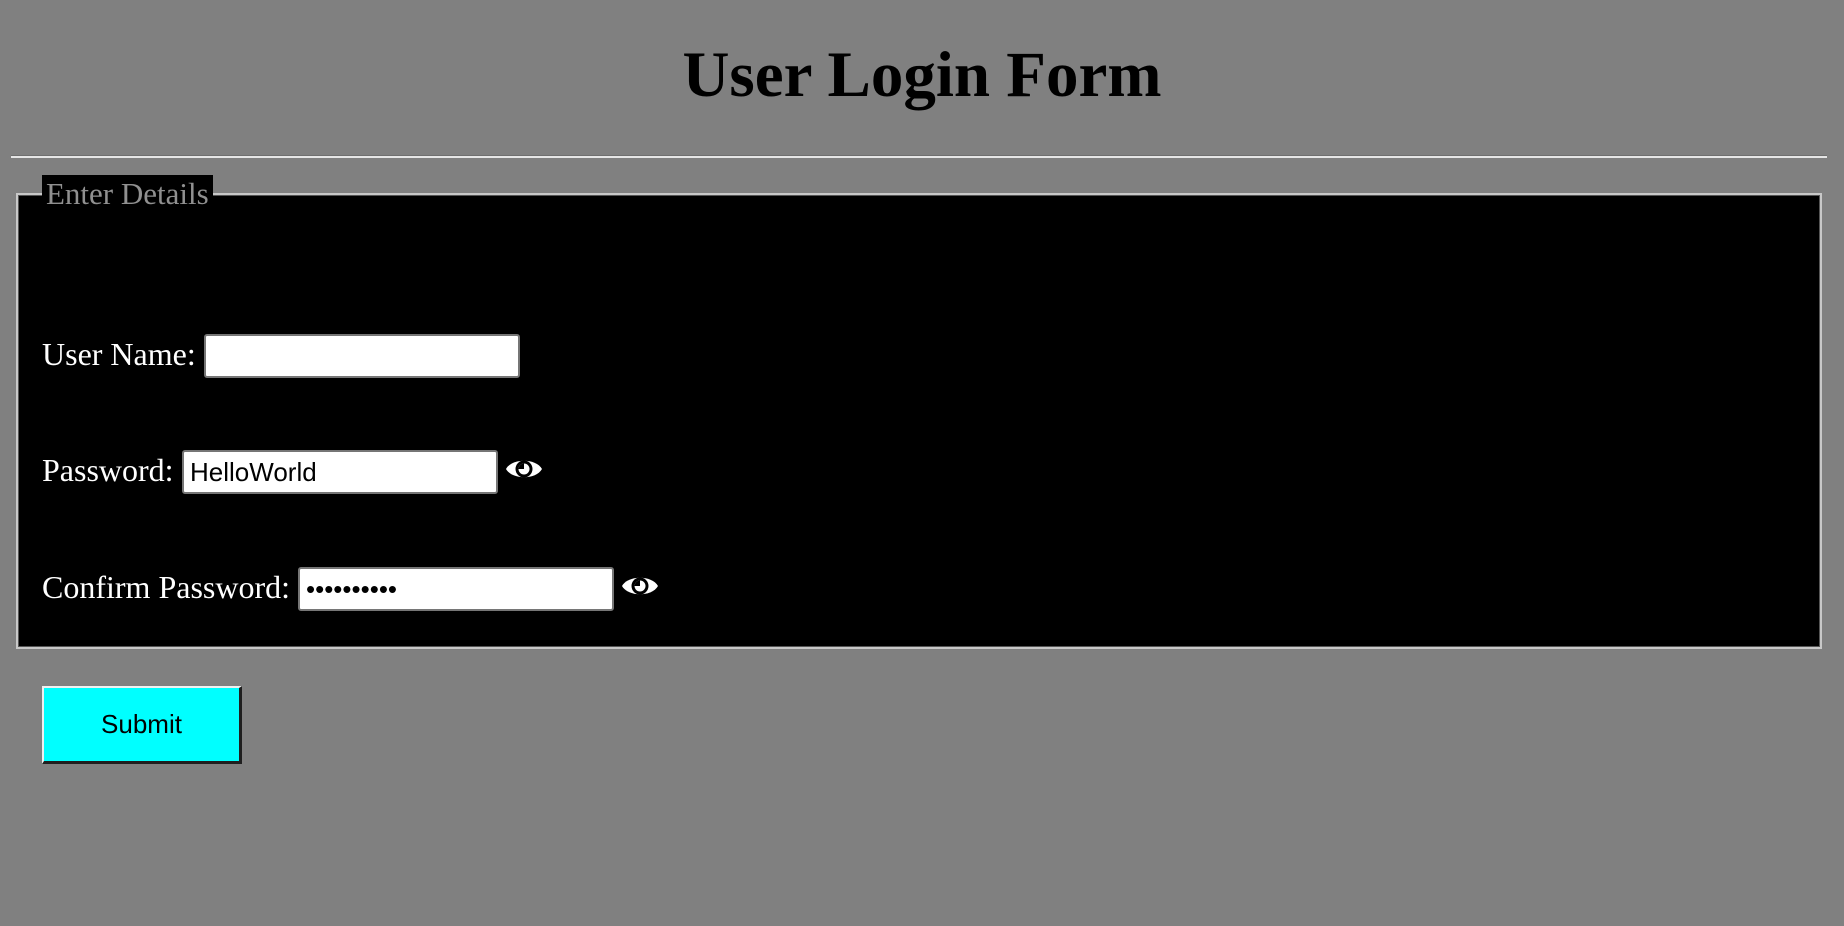 This screenshot has height=926, width=1844. I want to click on password-label: Password:, so click(108, 470).